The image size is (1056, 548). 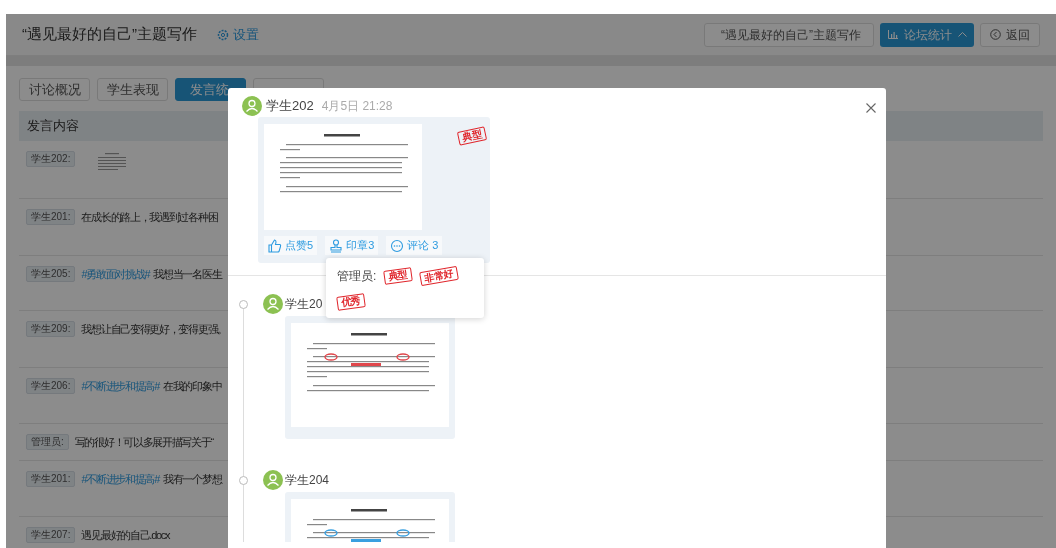 What do you see at coordinates (53, 126) in the screenshot?
I see `column-header: 发言内容` at bounding box center [53, 126].